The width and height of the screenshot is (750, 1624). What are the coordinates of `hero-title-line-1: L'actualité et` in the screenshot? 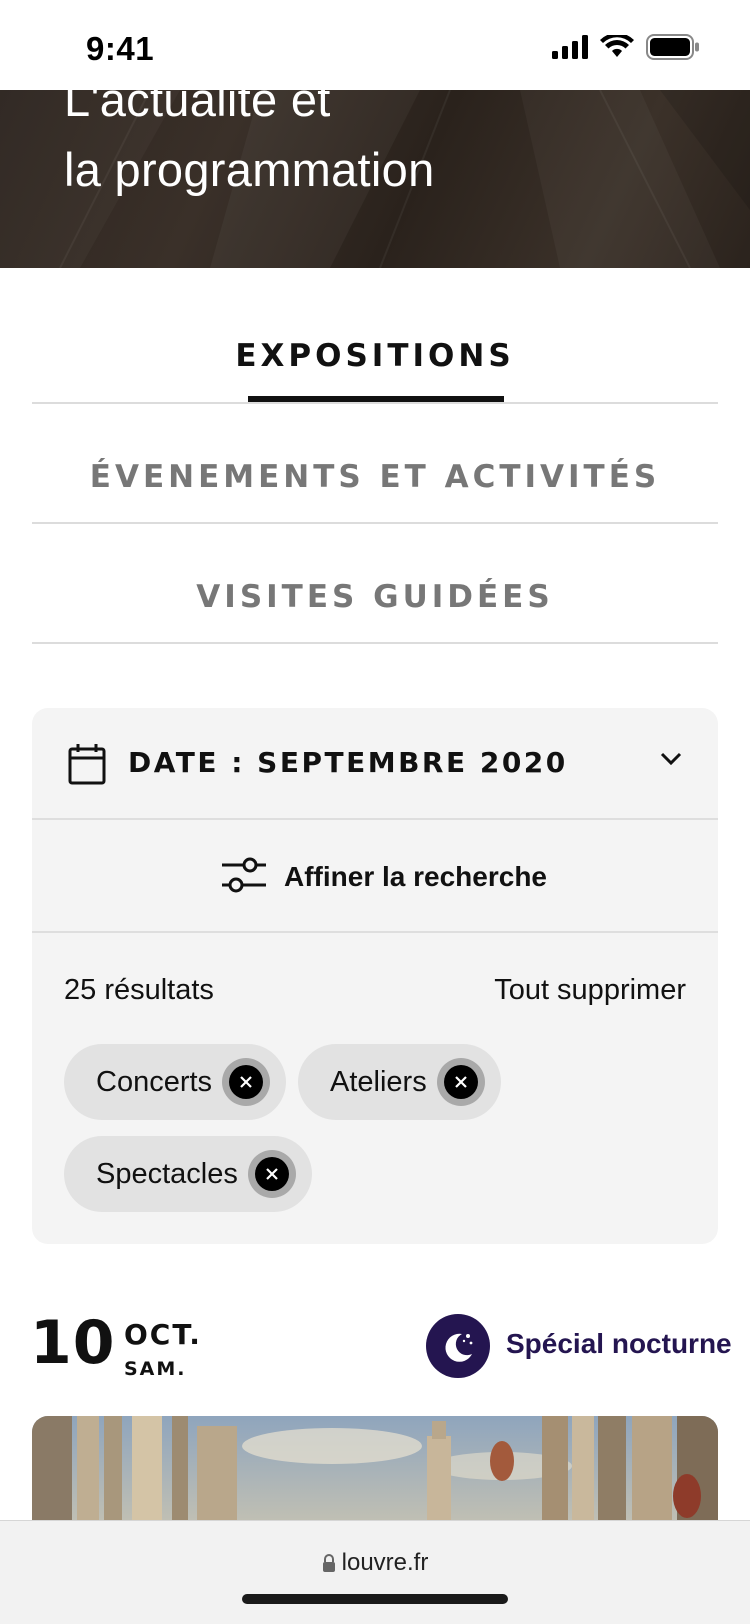 It's located at (197, 108).